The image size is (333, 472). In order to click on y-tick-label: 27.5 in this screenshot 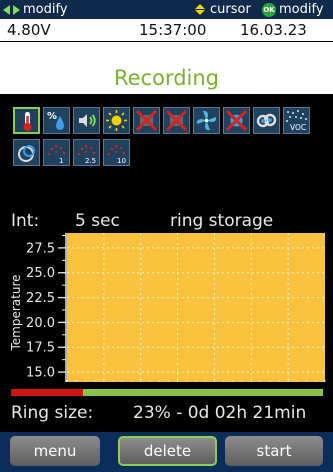, I will do `click(40, 248)`.